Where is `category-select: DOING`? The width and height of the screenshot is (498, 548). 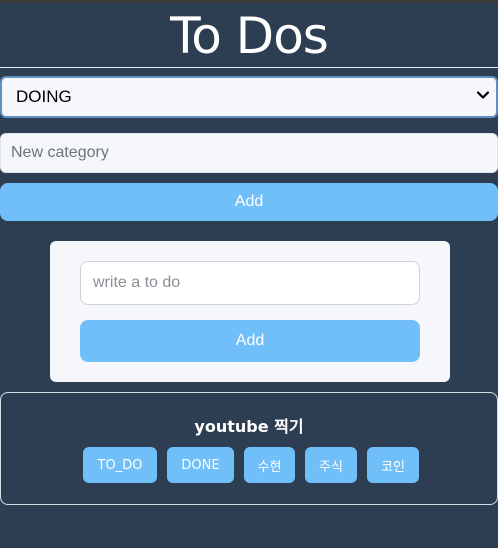 category-select: DOING is located at coordinates (249, 97).